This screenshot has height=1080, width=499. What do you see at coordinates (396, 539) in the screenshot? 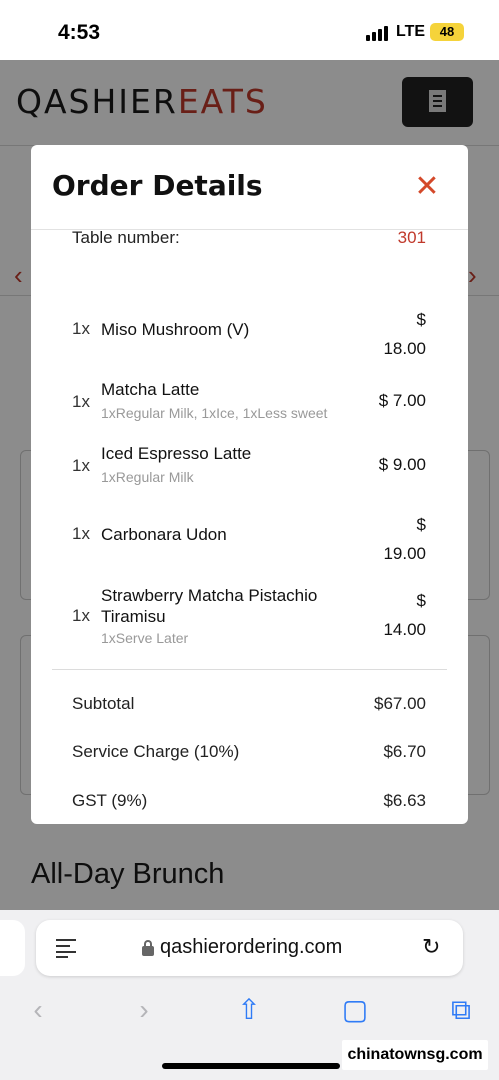
I see `item-price: $ 19.00` at bounding box center [396, 539].